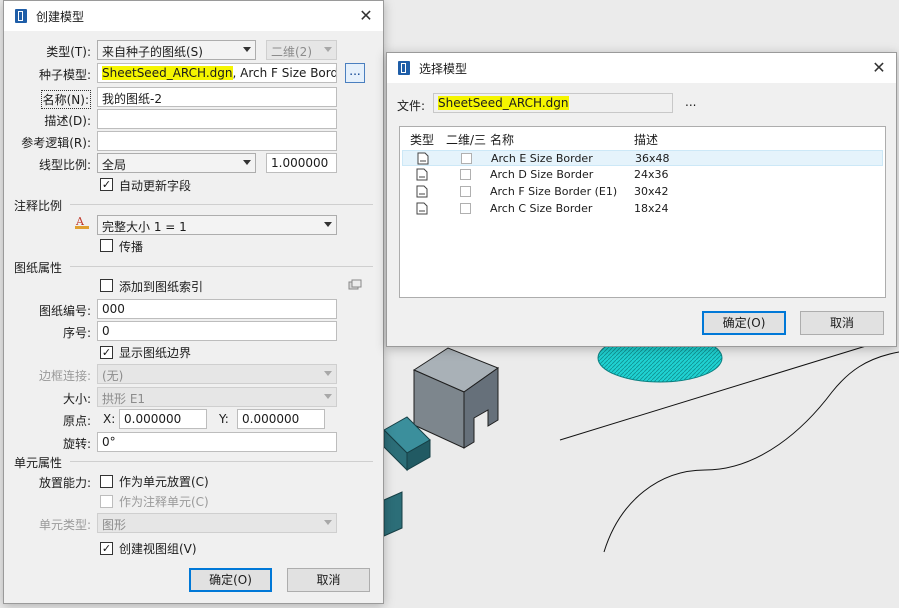 The image size is (899, 608). I want to click on line-scale-select: 全局, so click(176, 163).